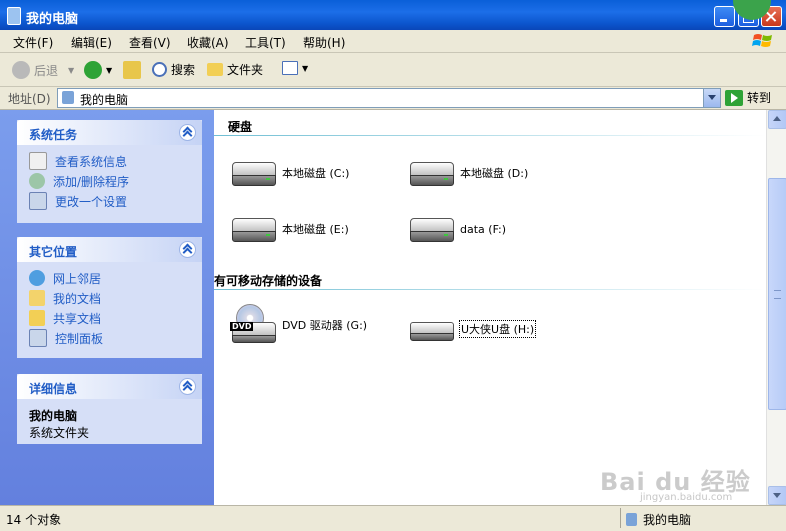  Describe the element at coordinates (777, 294) in the screenshot. I see `scroll-thumb` at that location.